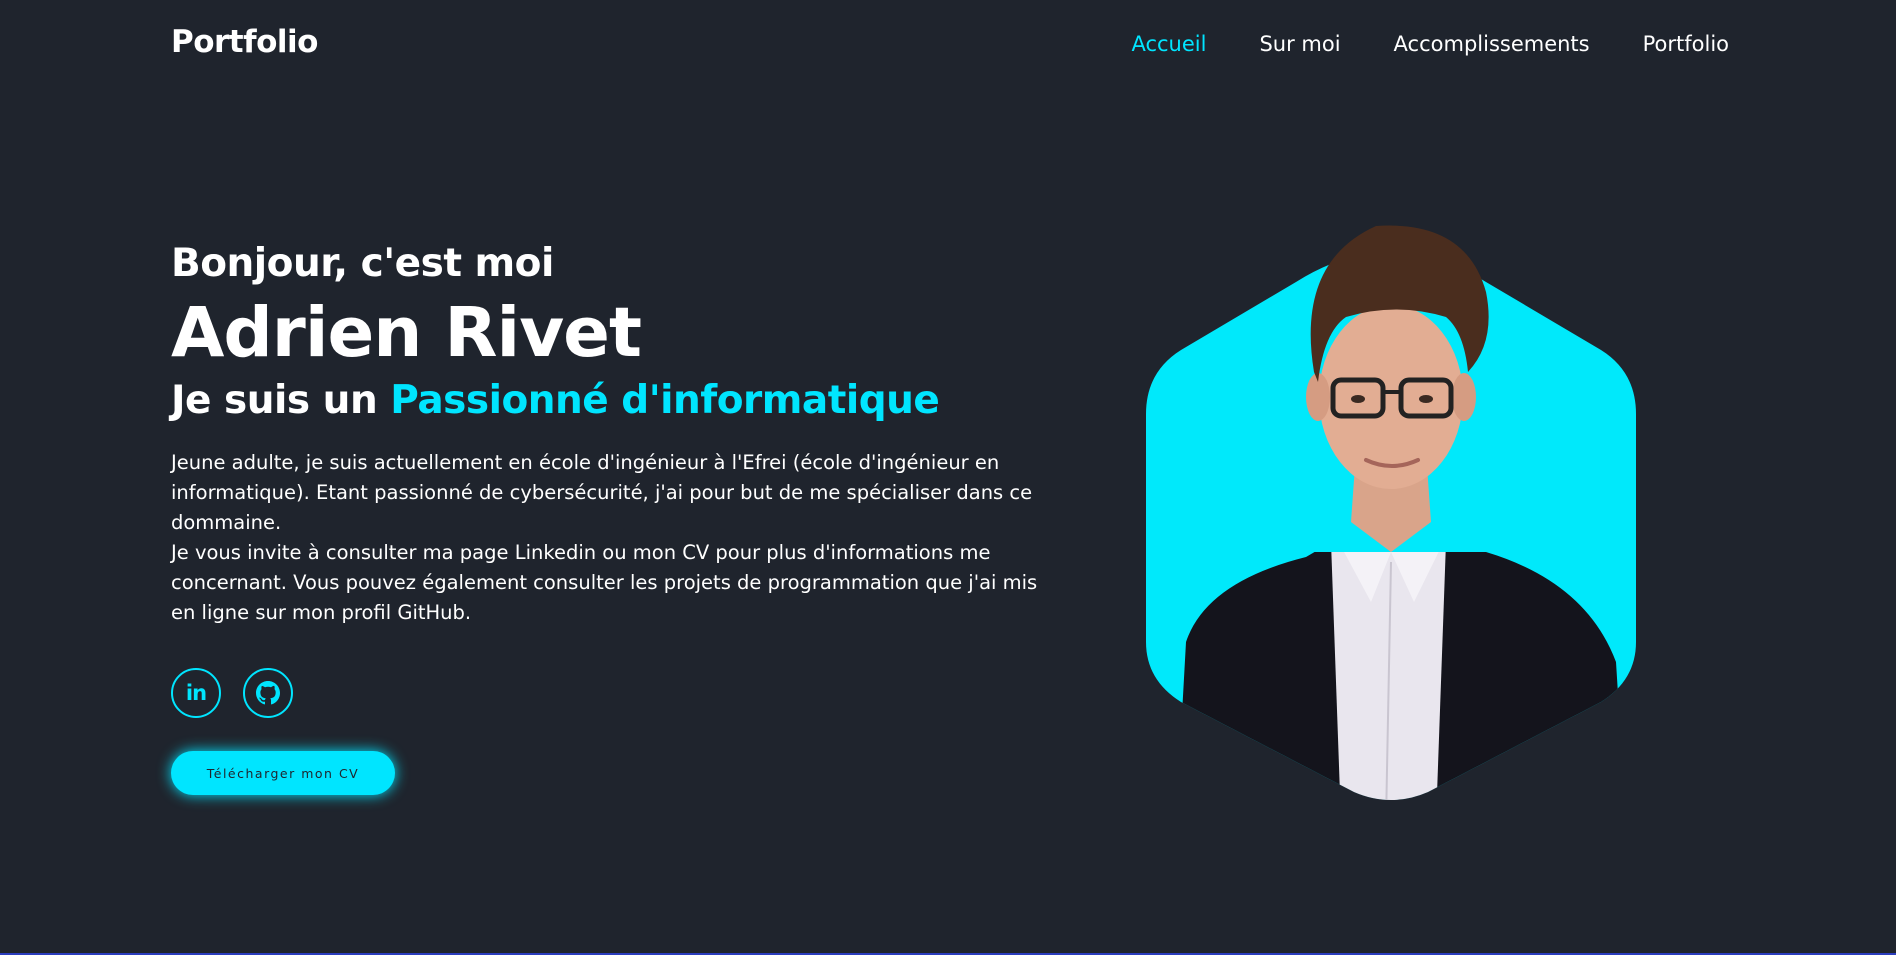  I want to click on social-links: in, so click(621, 693).